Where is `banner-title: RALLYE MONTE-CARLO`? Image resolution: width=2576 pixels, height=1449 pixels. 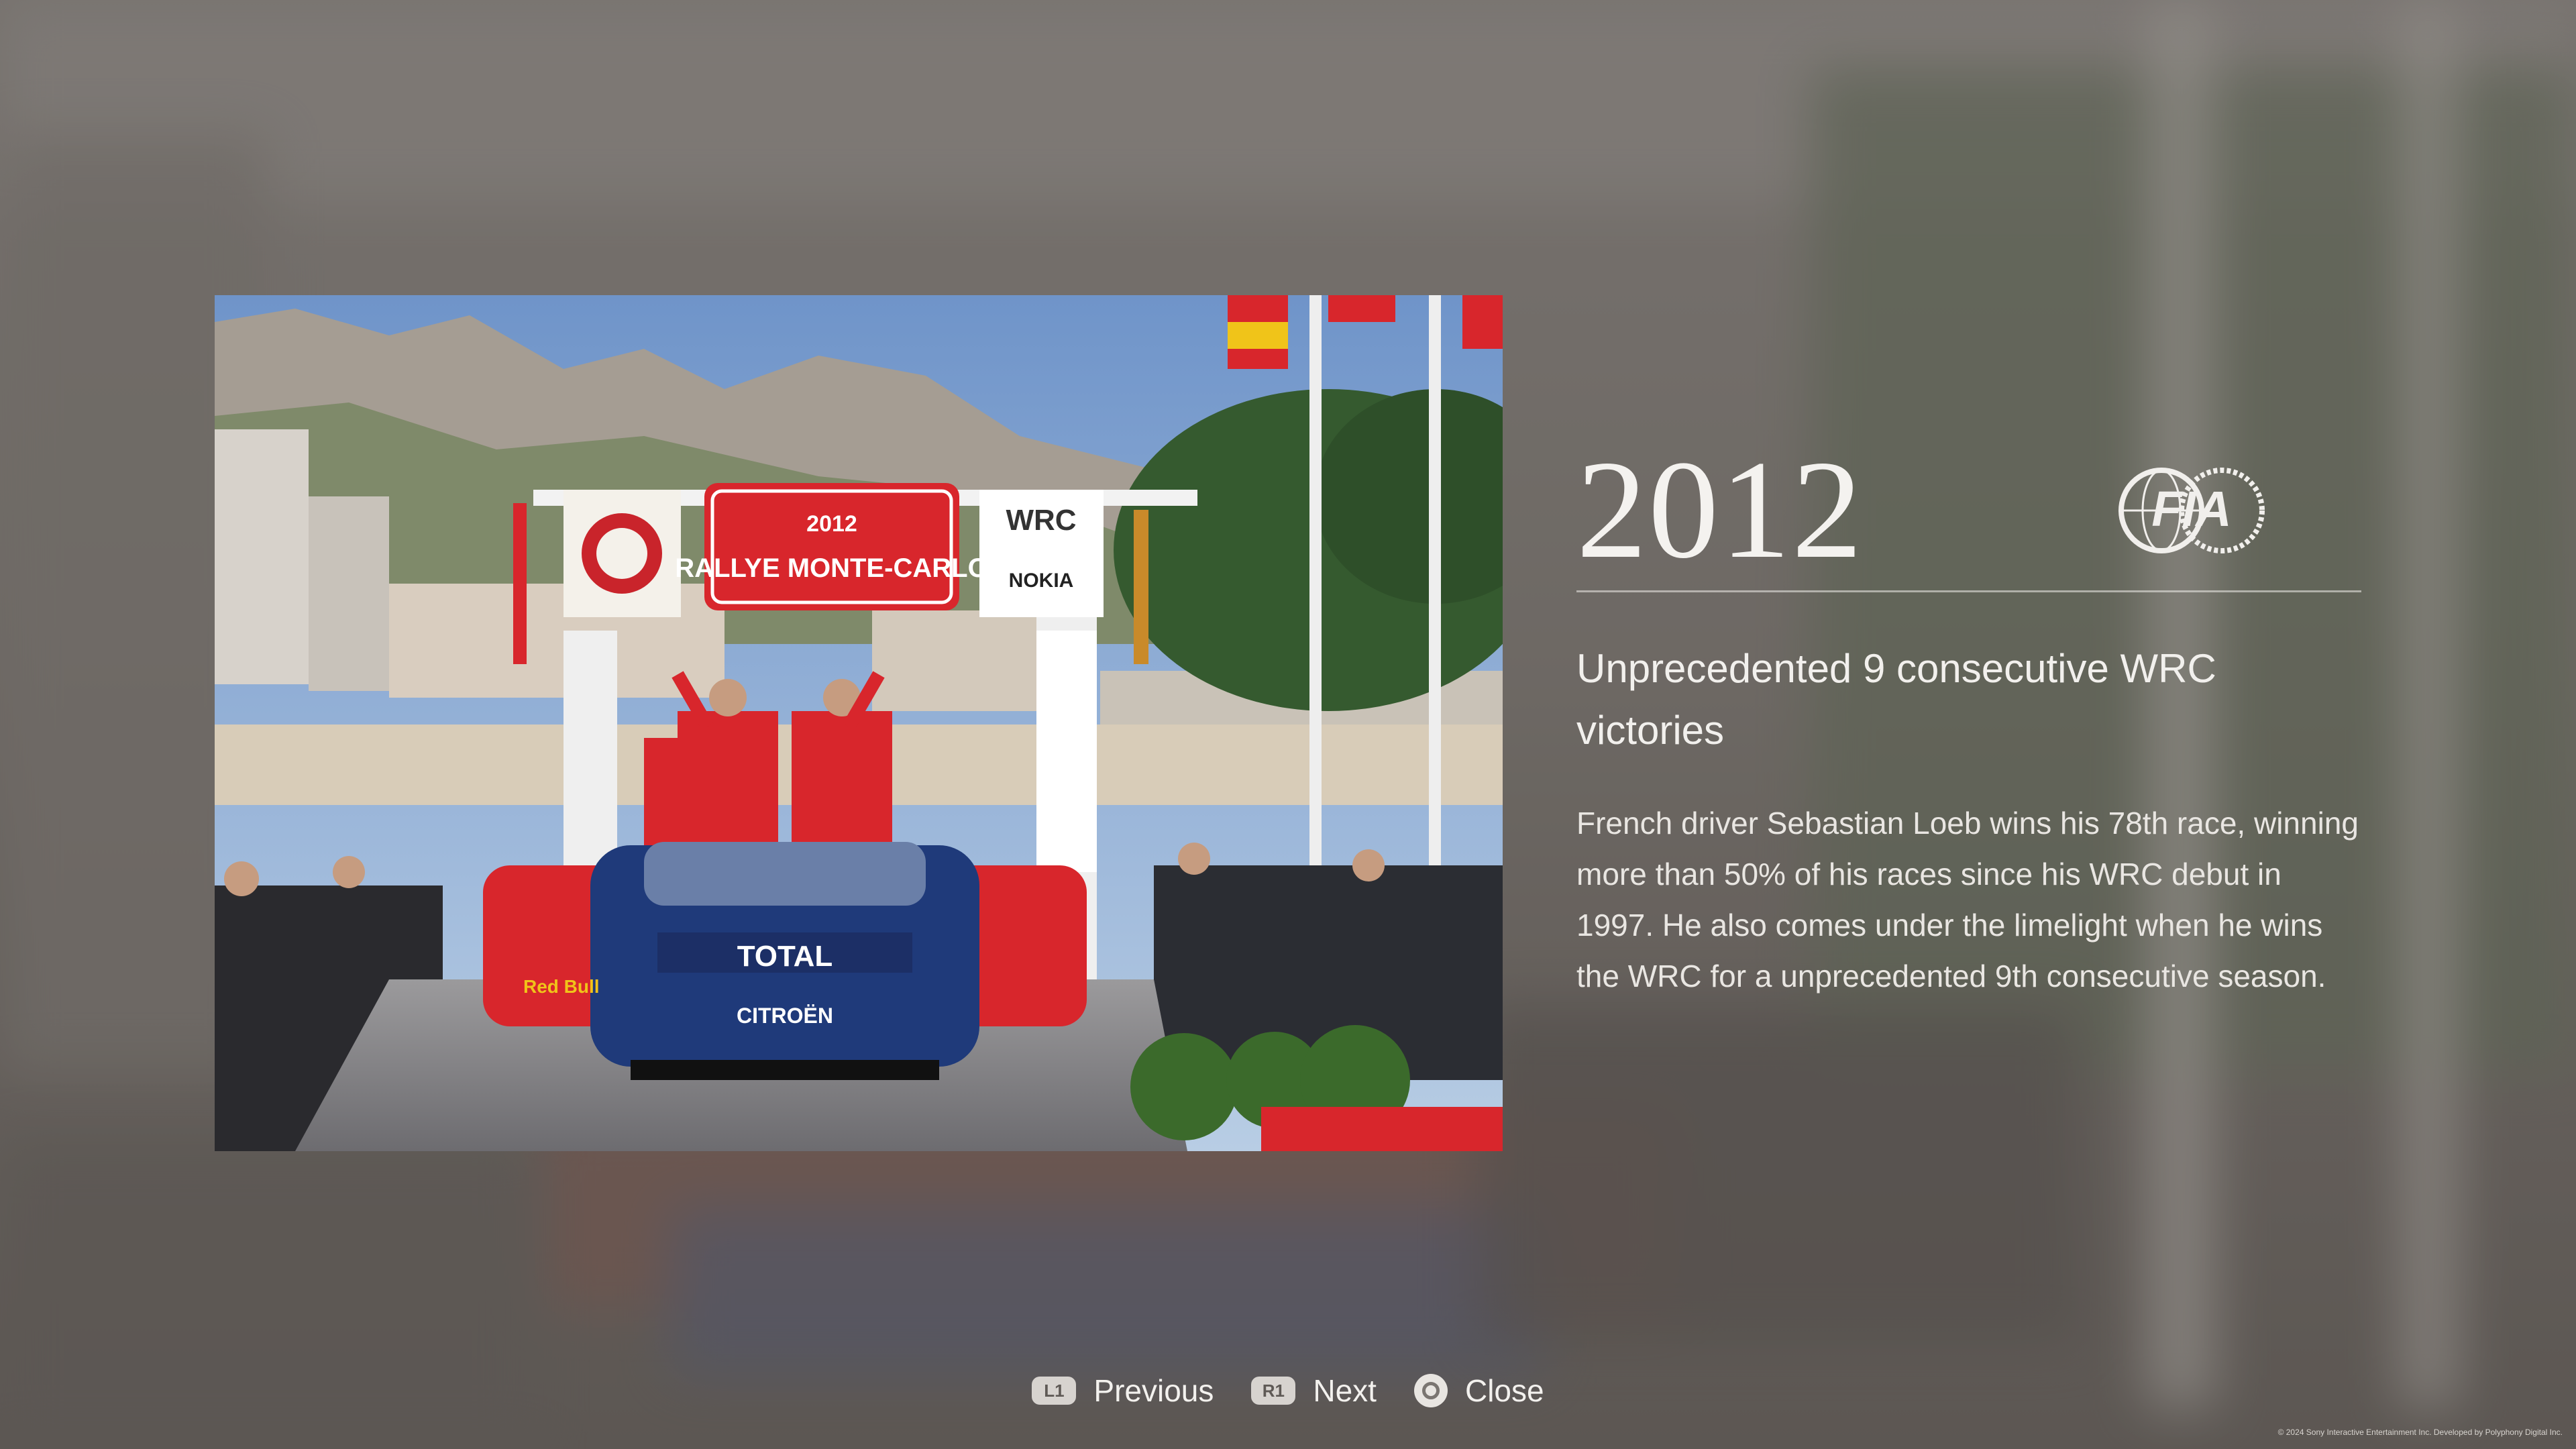
banner-title: RALLYE MONTE-CARLO is located at coordinates (831, 568).